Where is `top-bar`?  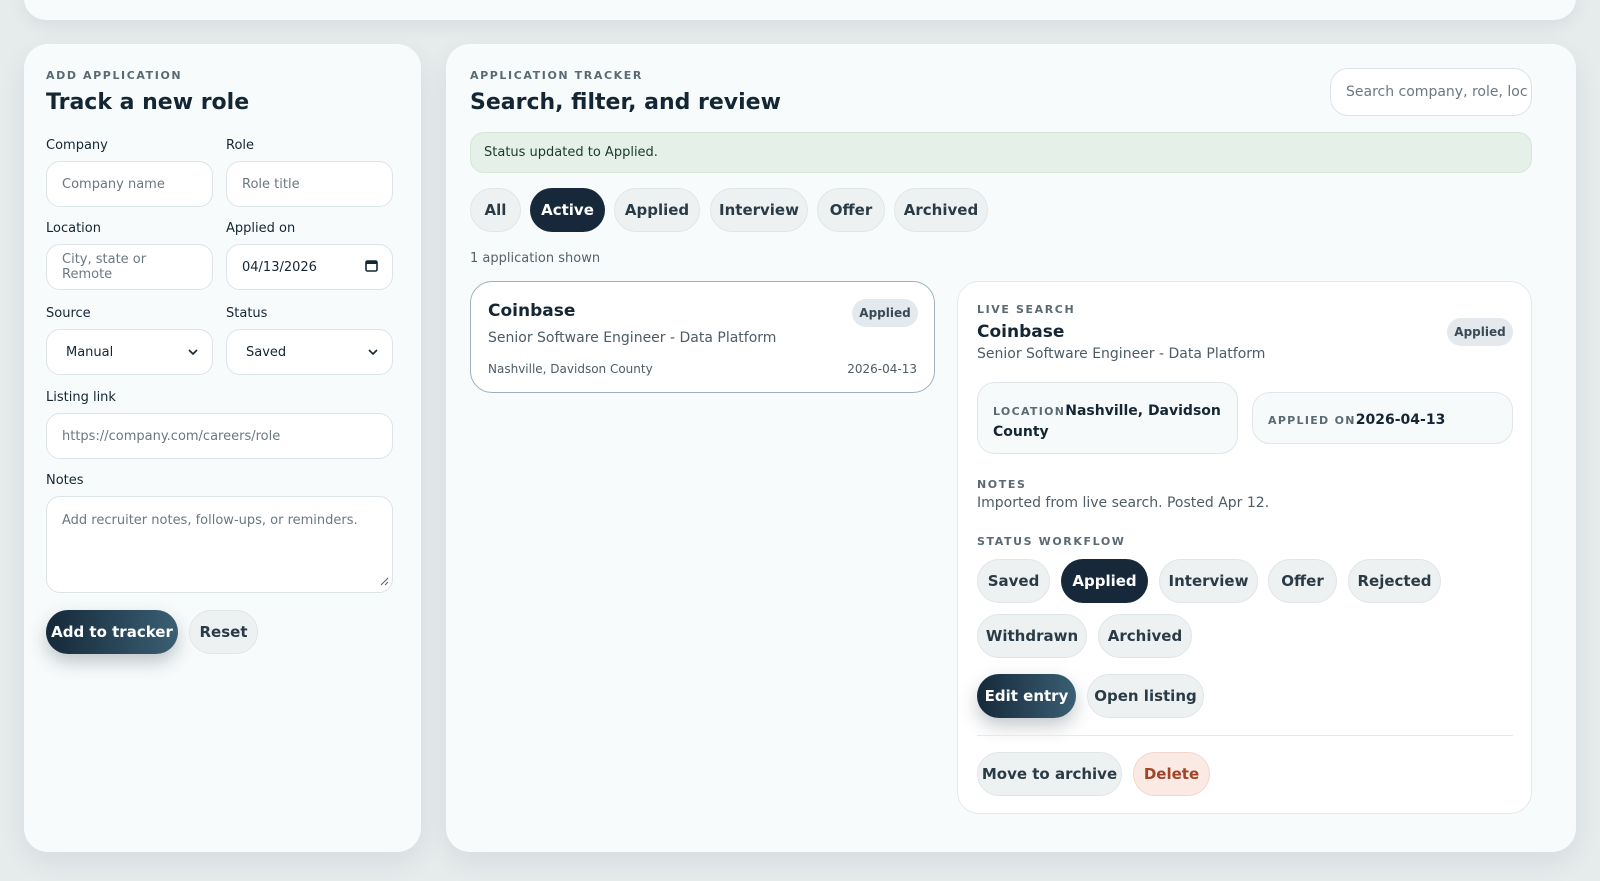 top-bar is located at coordinates (800, 10).